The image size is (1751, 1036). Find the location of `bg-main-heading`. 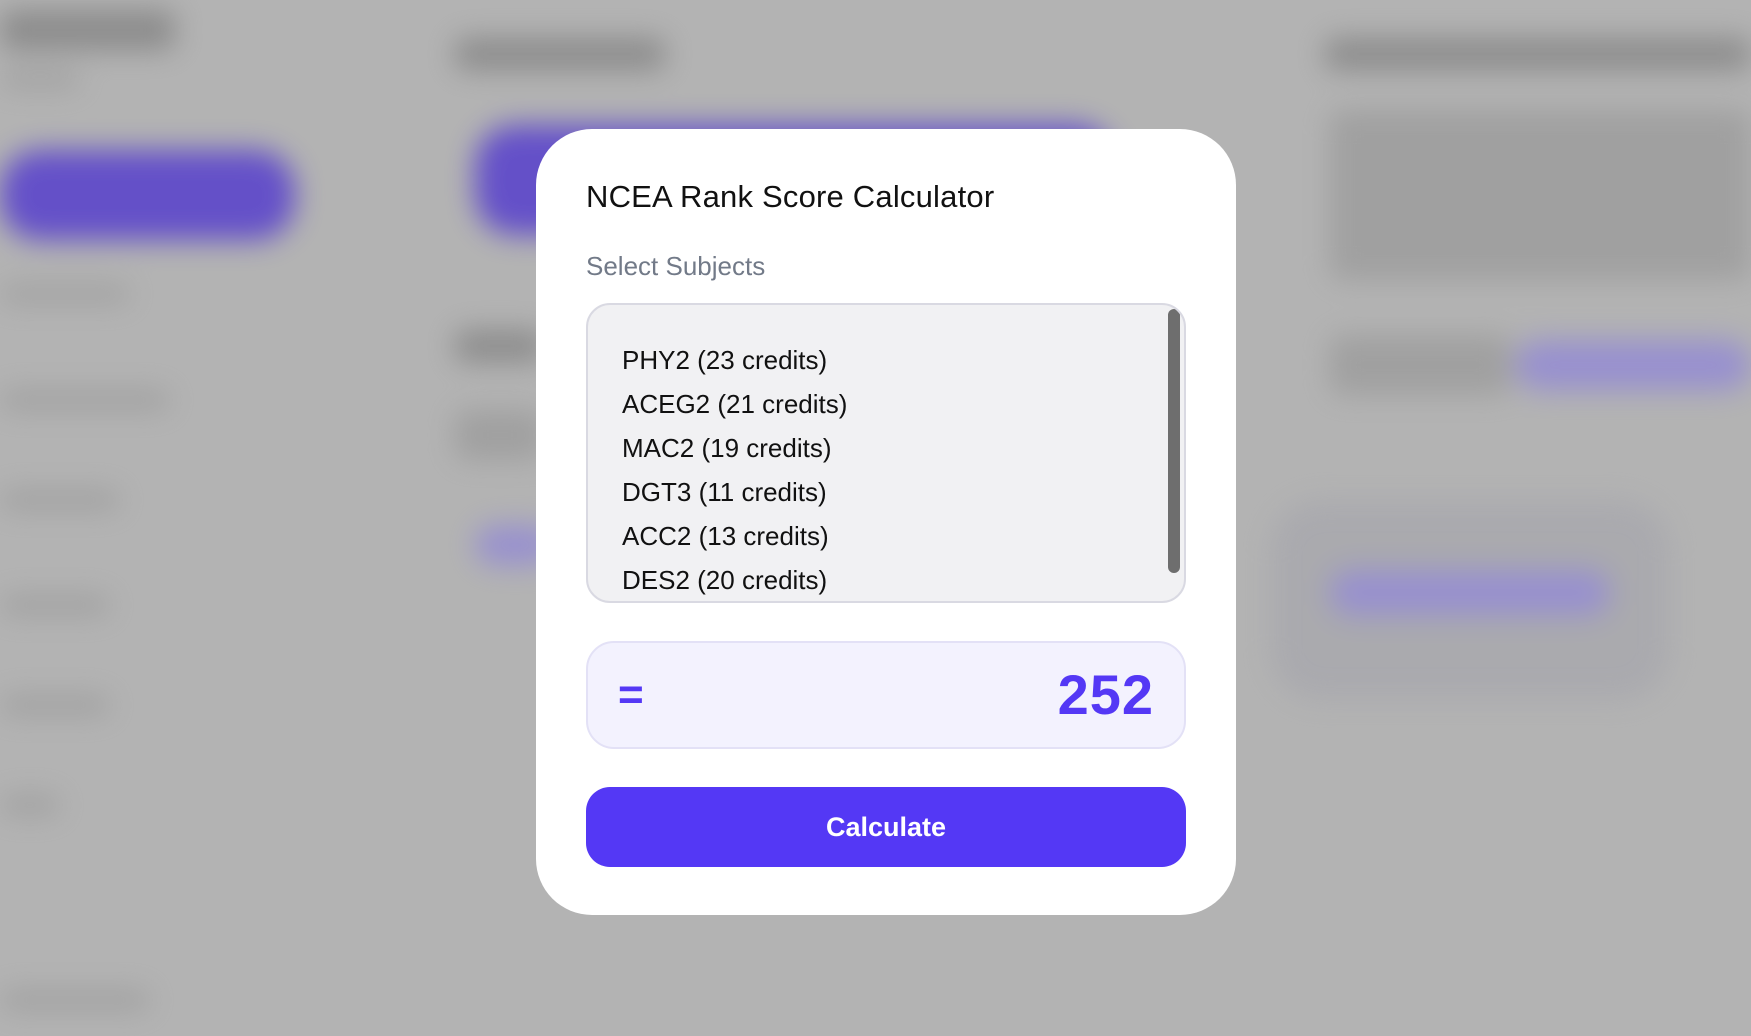

bg-main-heading is located at coordinates (560, 54).